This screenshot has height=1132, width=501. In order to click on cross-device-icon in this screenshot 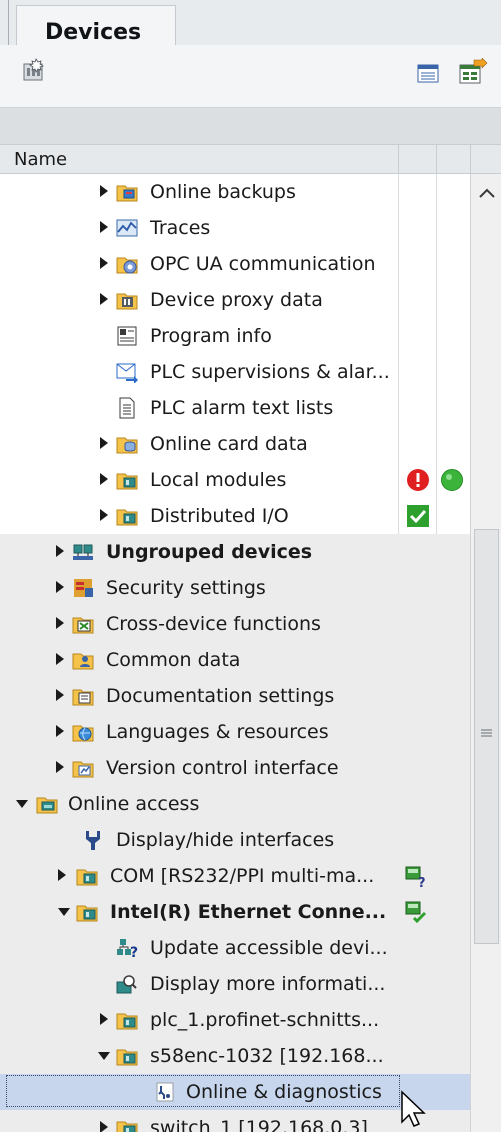, I will do `click(83, 625)`.